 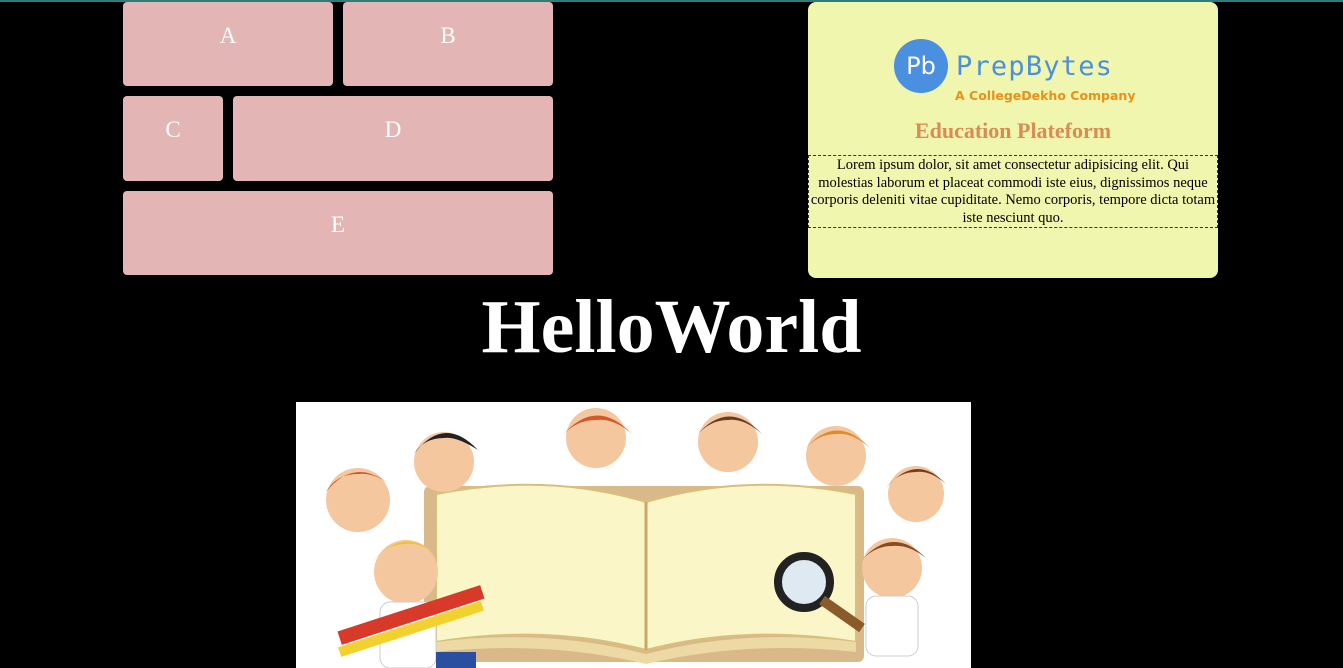 What do you see at coordinates (1035, 66) in the screenshot?
I see `logo-wordmark: PrepBytes` at bounding box center [1035, 66].